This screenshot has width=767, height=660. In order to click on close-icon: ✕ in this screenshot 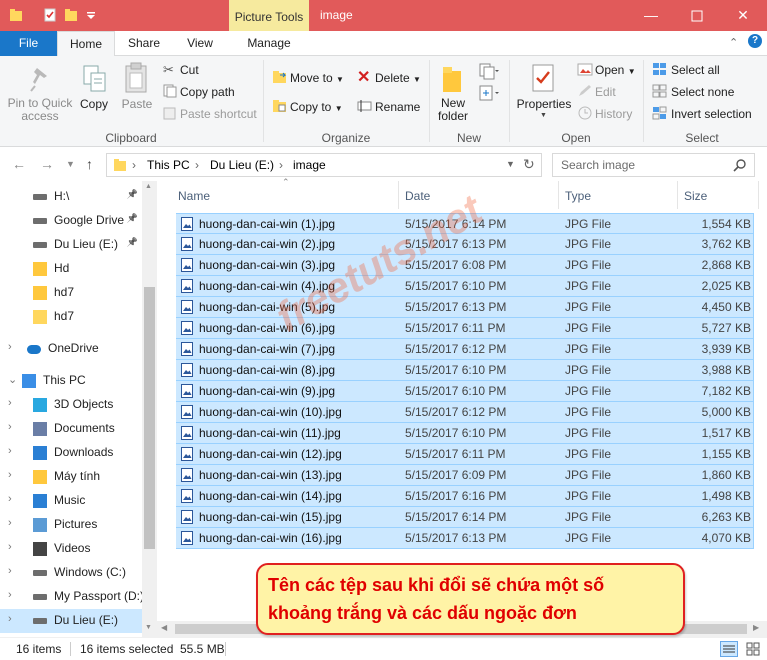, I will do `click(743, 15)`.